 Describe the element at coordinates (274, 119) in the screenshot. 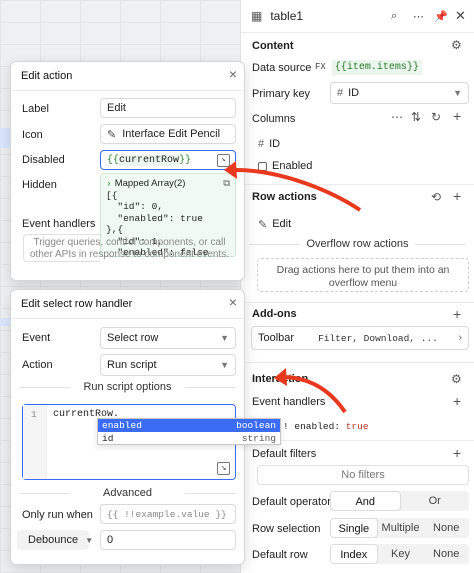

I see `columns-label: Columns` at that location.